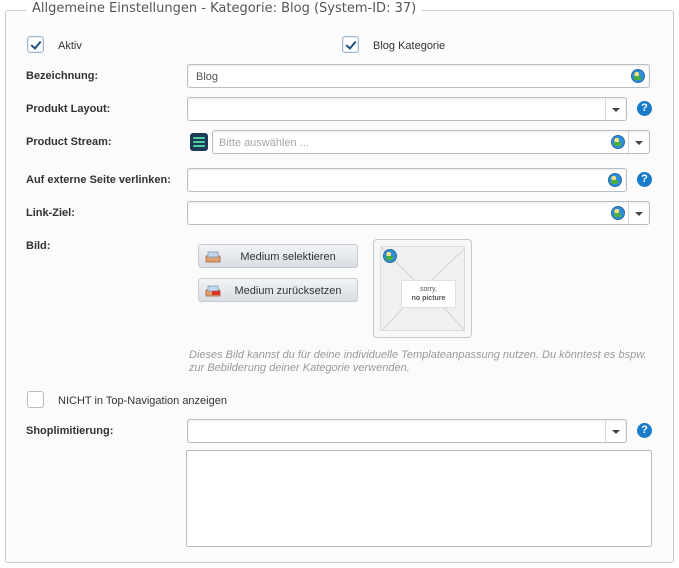  I want to click on medium-zuruecksetzen-button: Medium zurücksetzen, so click(278, 290).